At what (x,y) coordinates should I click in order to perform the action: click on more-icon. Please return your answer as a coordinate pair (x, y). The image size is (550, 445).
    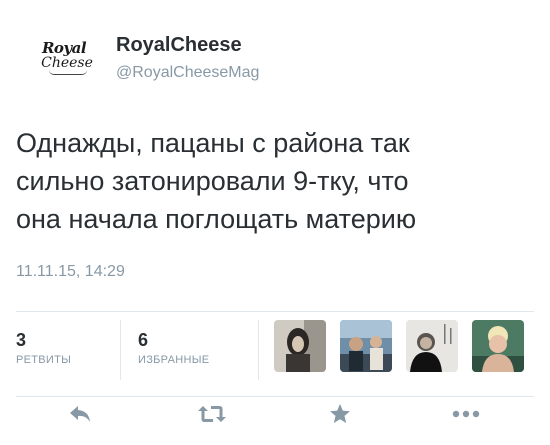
    Looking at the image, I should click on (466, 414).